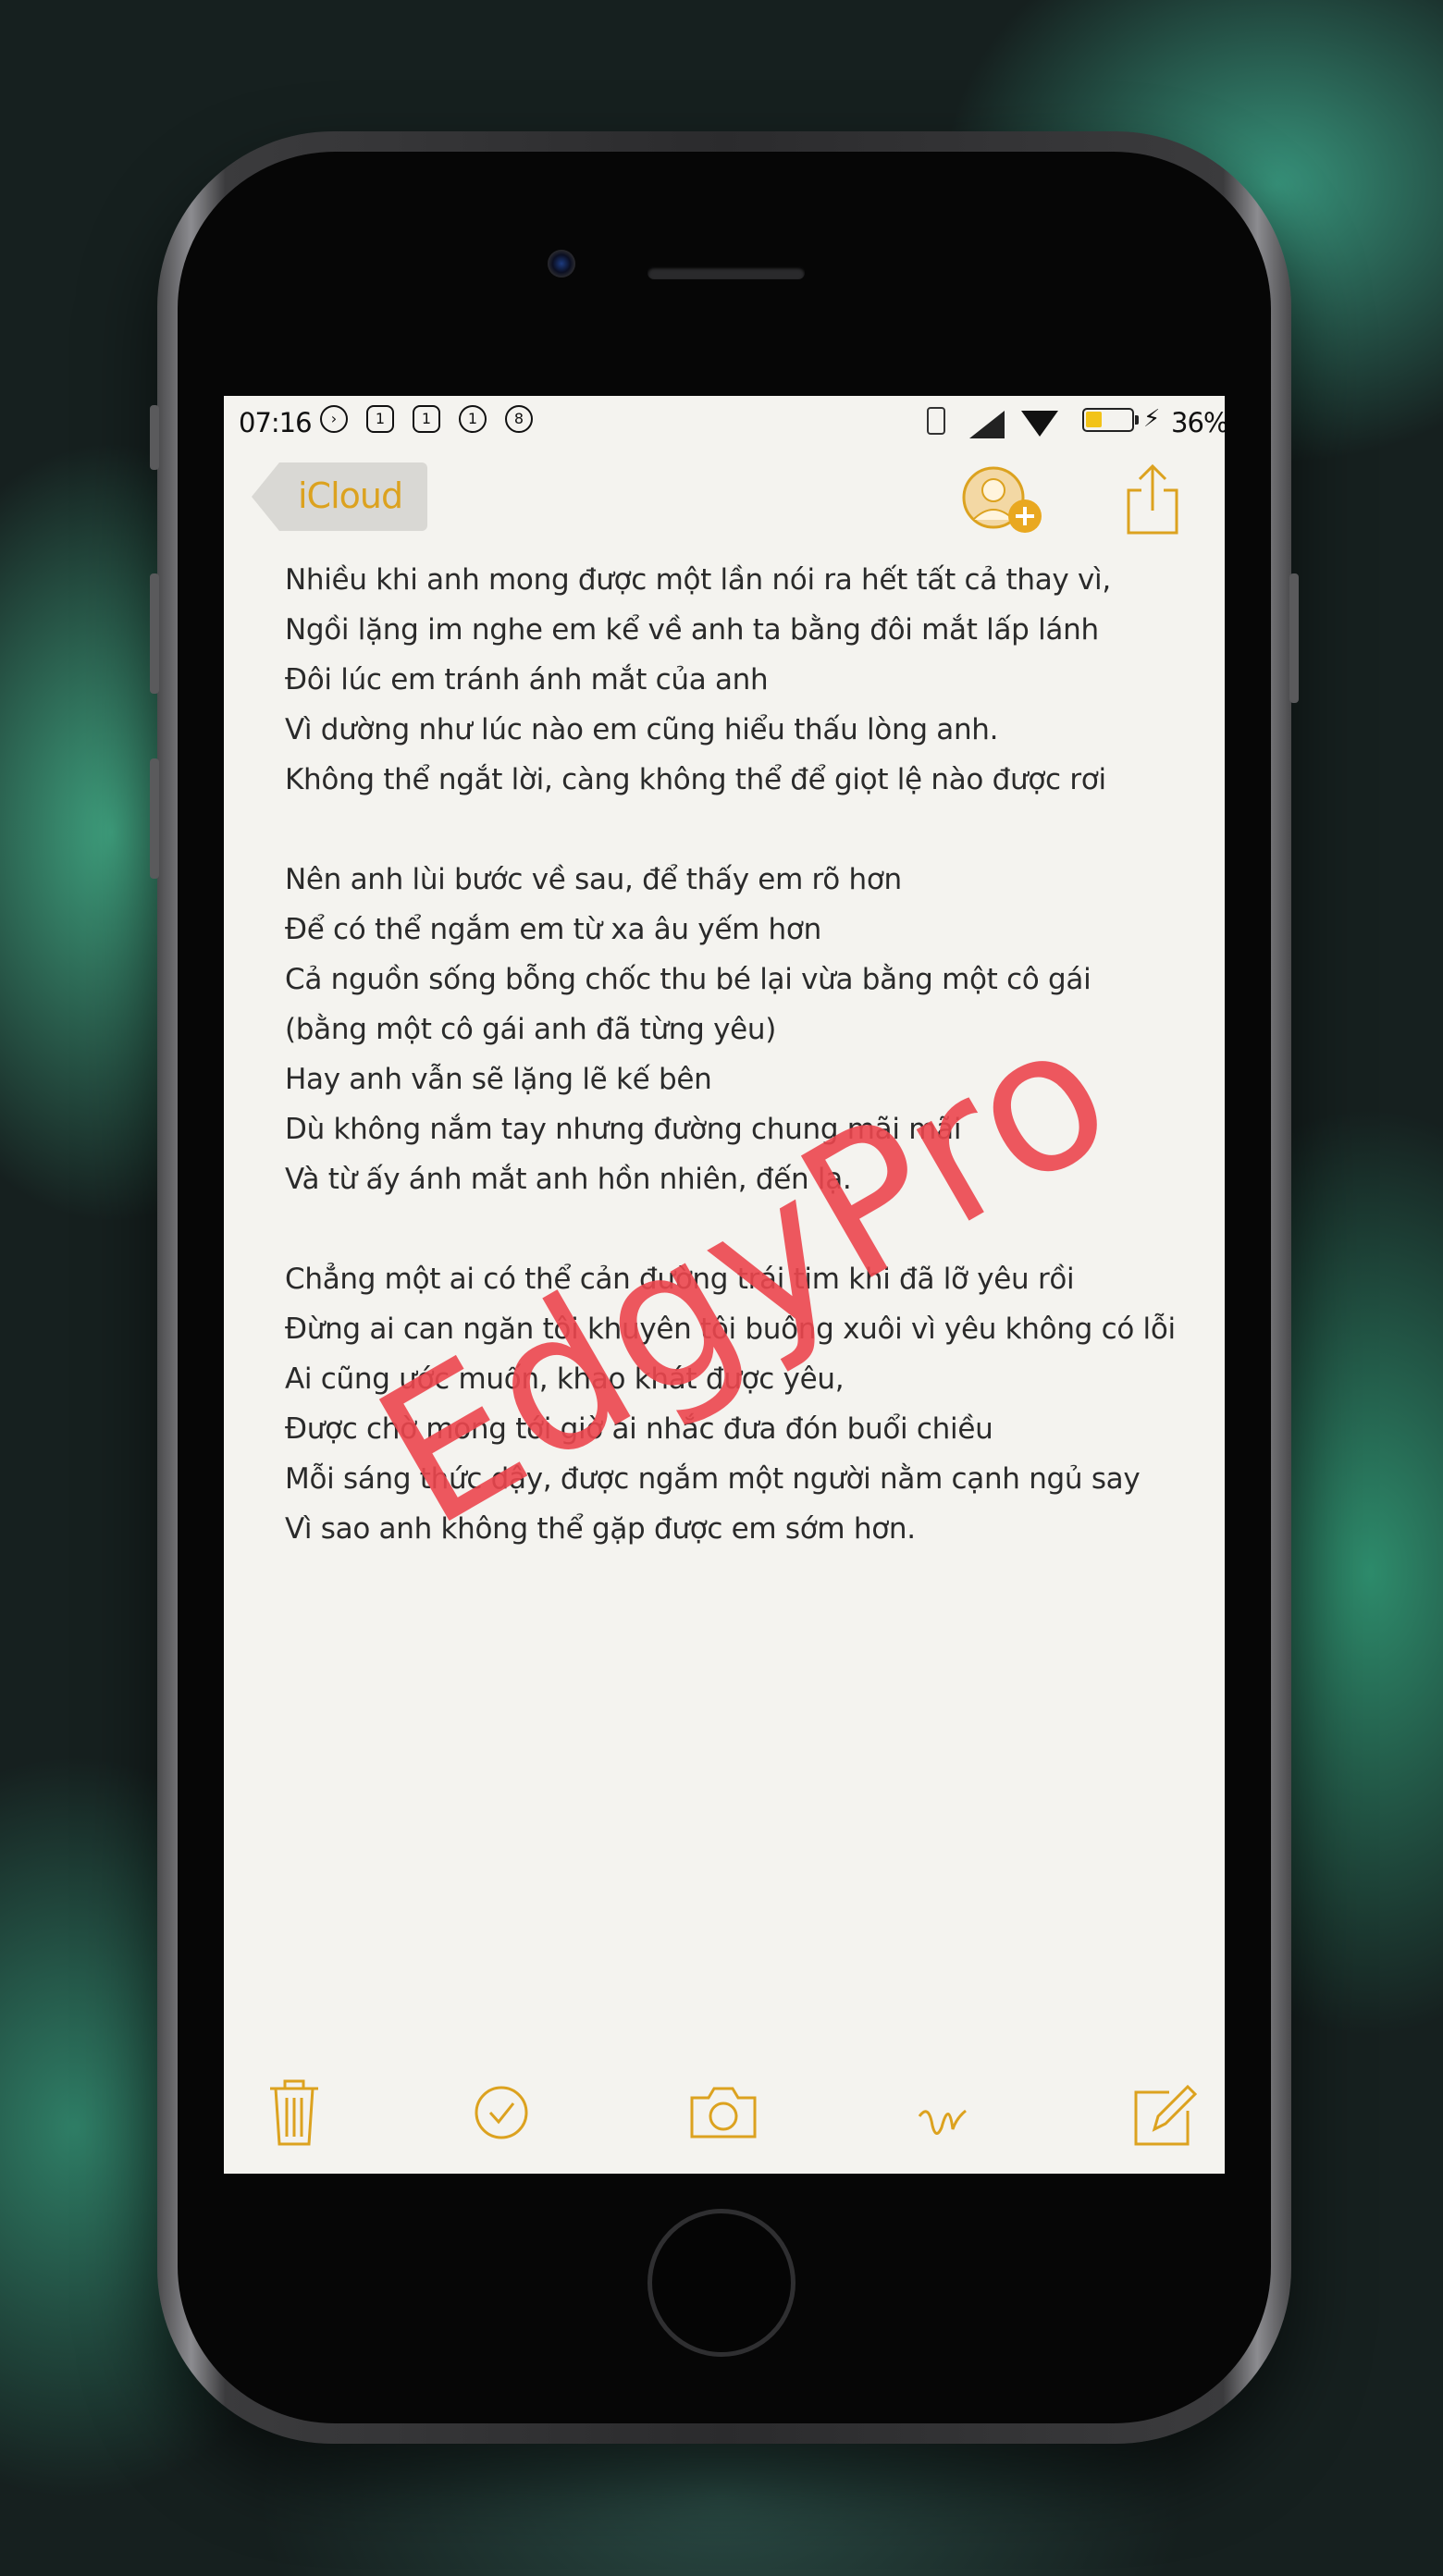  What do you see at coordinates (1108, 420) in the screenshot?
I see `battery-icon` at bounding box center [1108, 420].